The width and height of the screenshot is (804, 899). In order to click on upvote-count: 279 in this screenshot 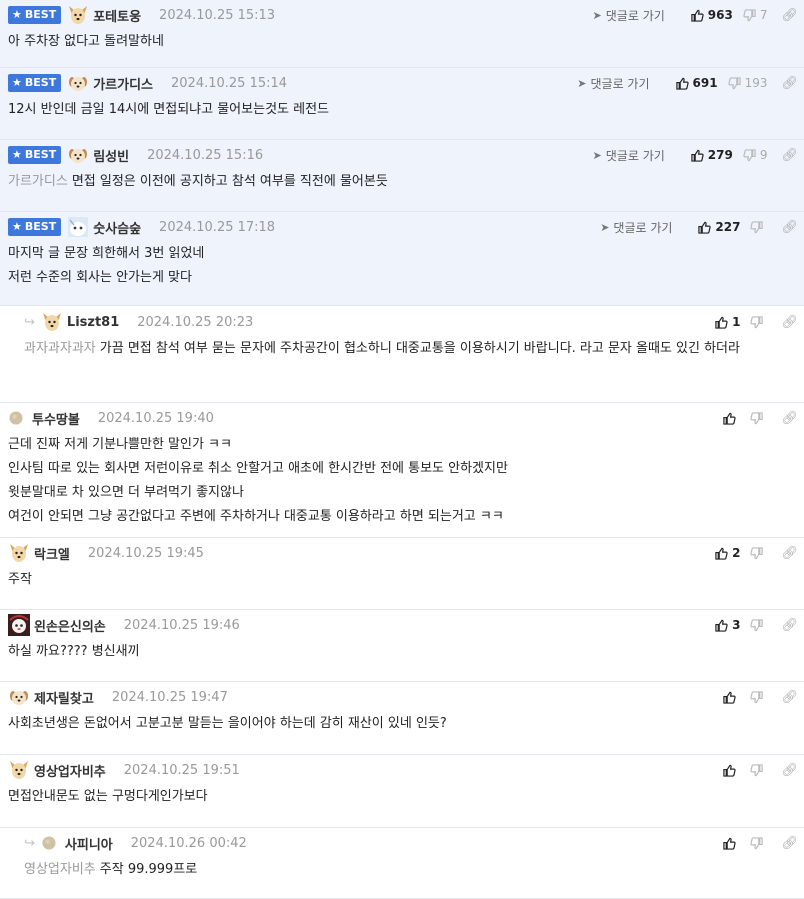, I will do `click(720, 155)`.